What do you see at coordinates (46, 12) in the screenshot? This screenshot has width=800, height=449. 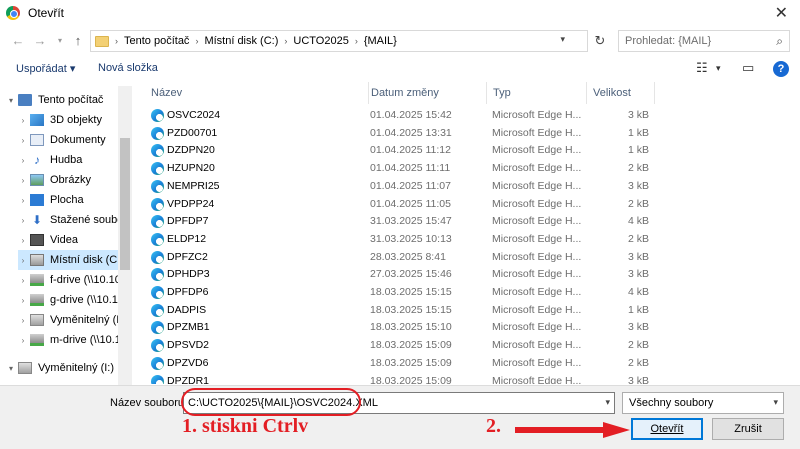 I see `window-title: Otevřít` at bounding box center [46, 12].